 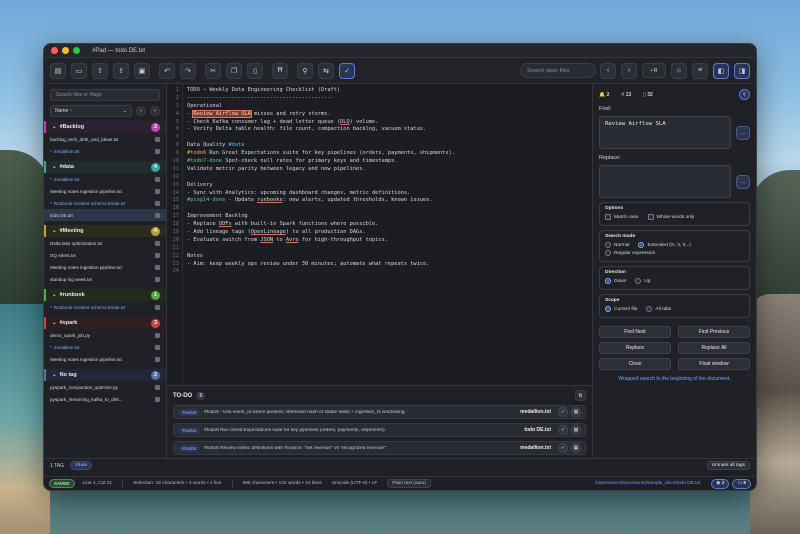 I want to click on prev-match-icon: ‹, so click(x=608, y=70).